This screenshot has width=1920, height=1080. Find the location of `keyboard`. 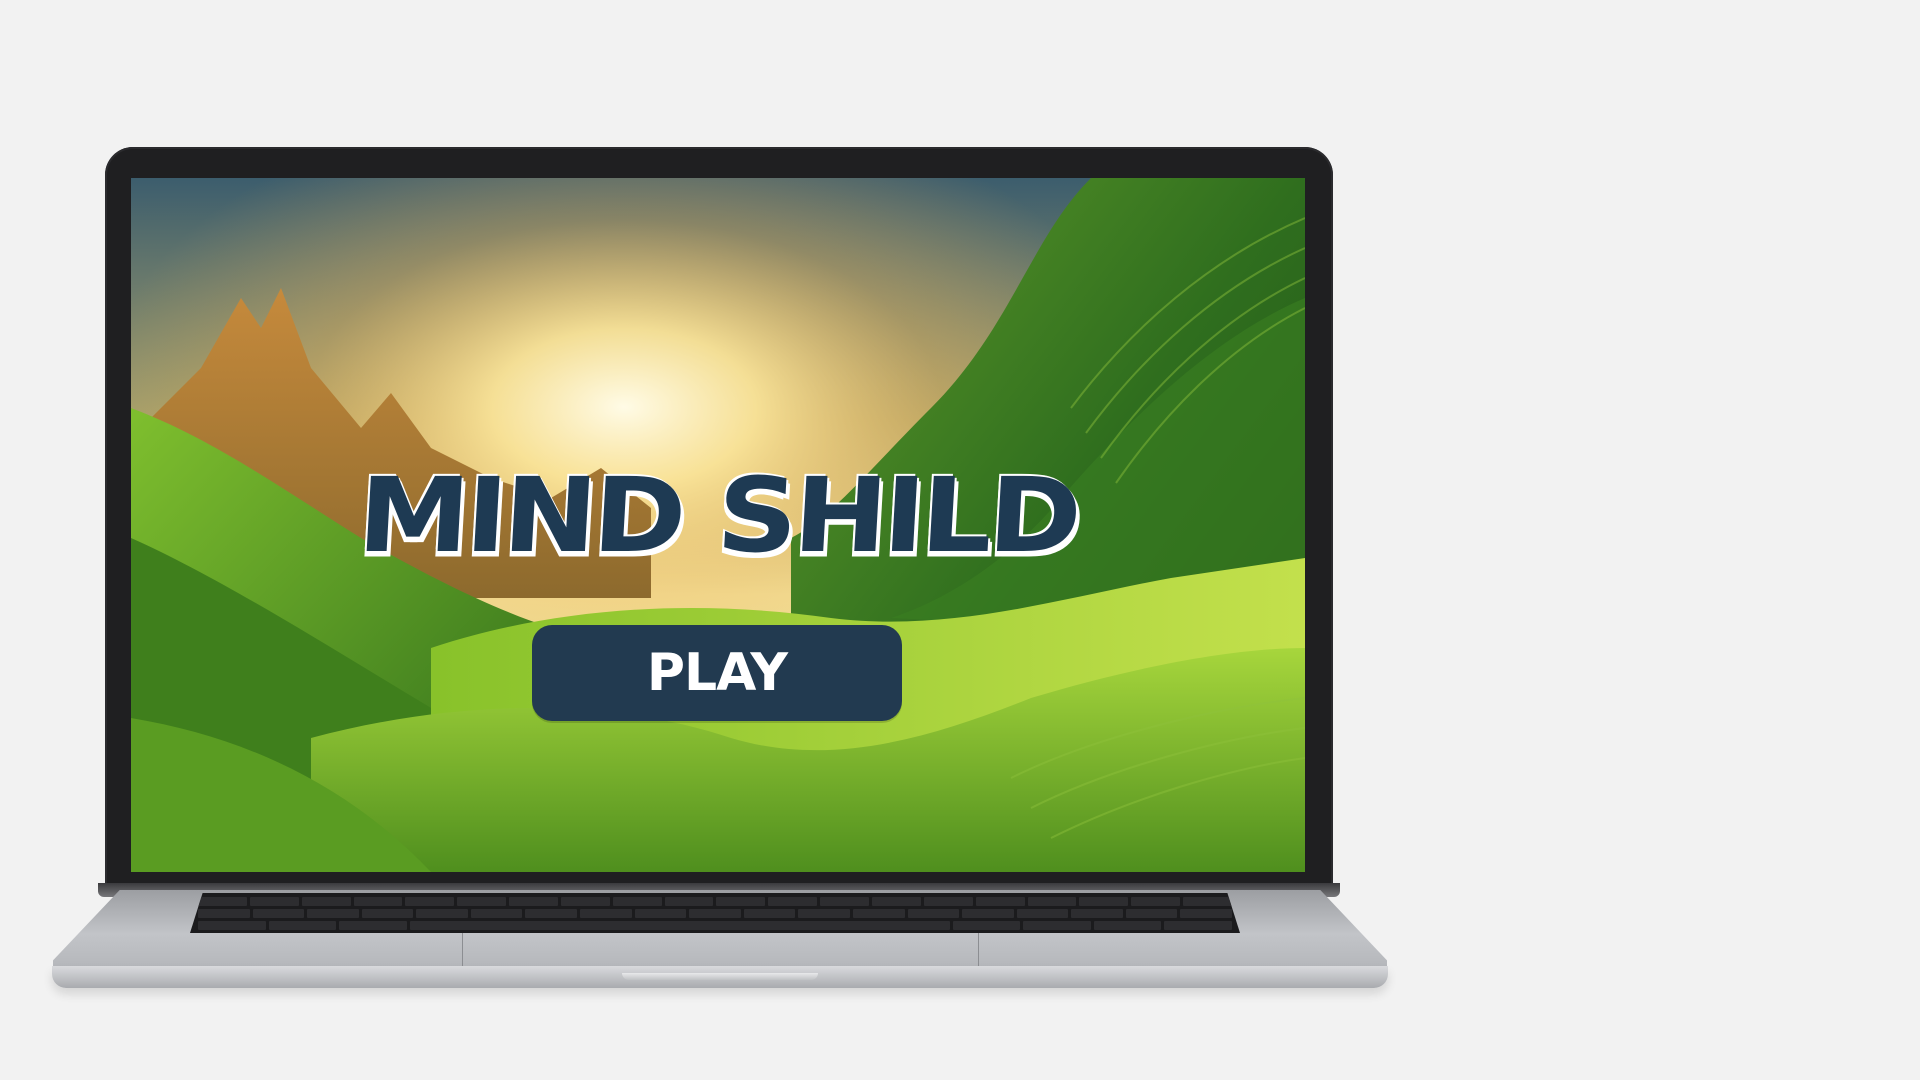

keyboard is located at coordinates (715, 913).